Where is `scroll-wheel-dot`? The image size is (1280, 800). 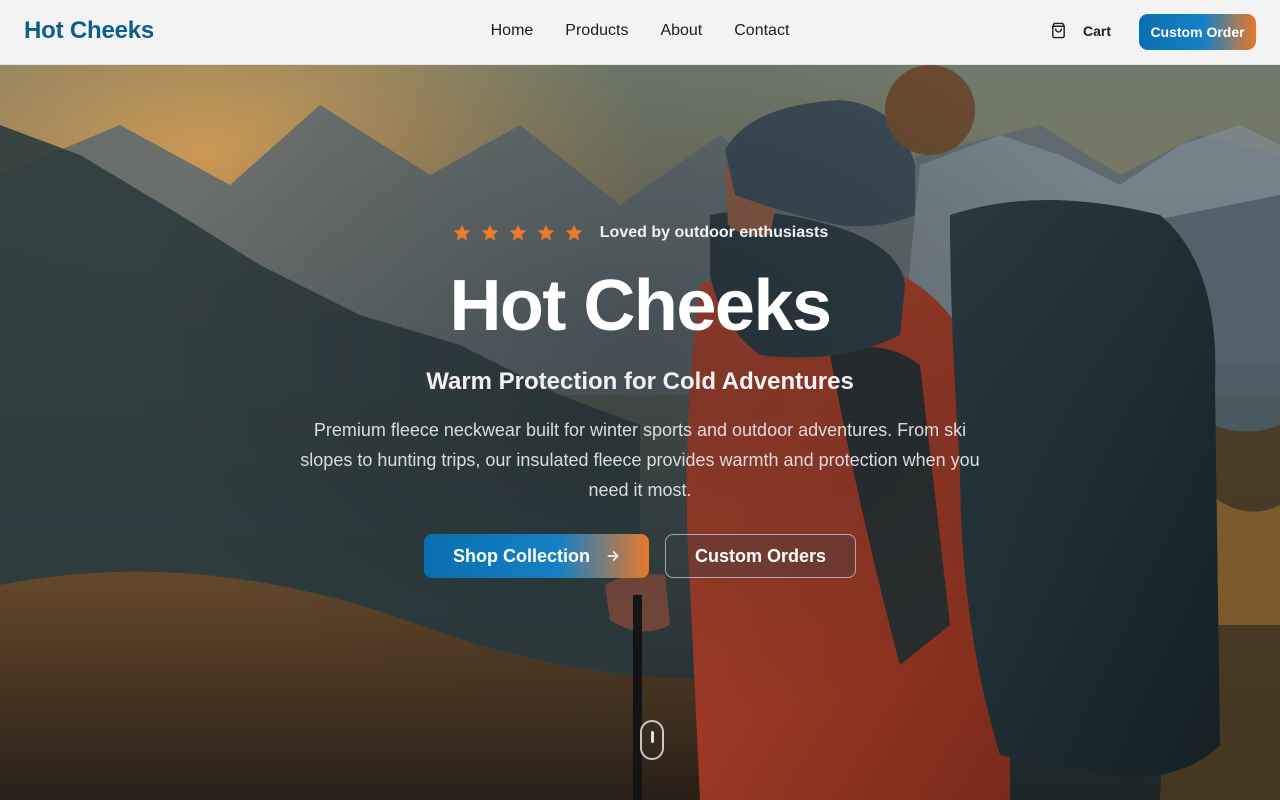 scroll-wheel-dot is located at coordinates (652, 737).